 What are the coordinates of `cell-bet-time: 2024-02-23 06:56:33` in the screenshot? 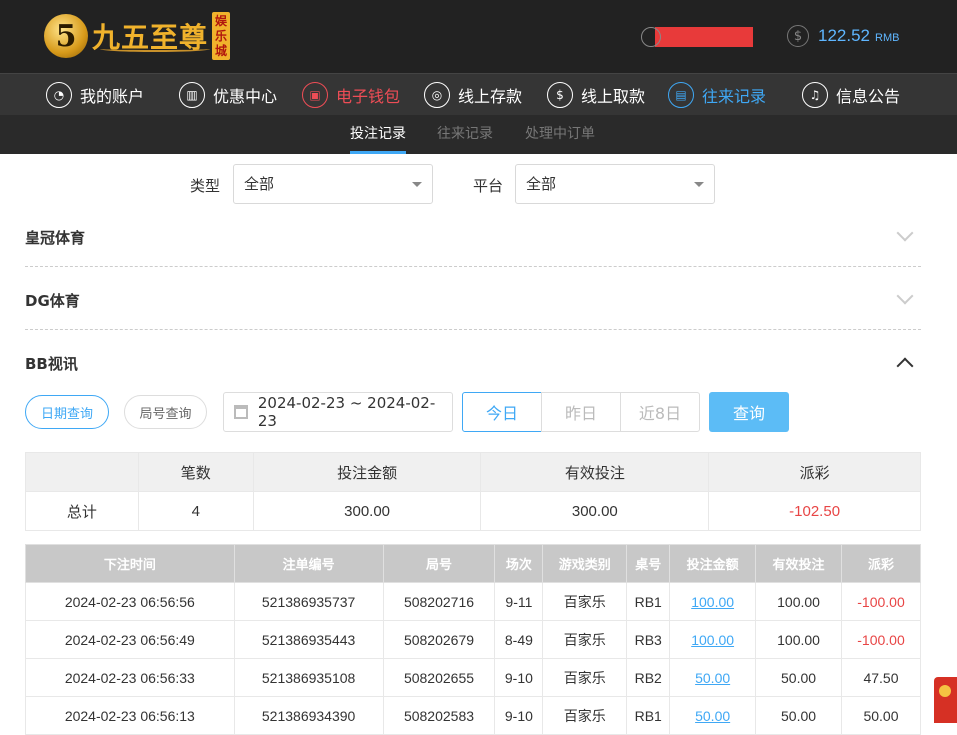 It's located at (130, 677).